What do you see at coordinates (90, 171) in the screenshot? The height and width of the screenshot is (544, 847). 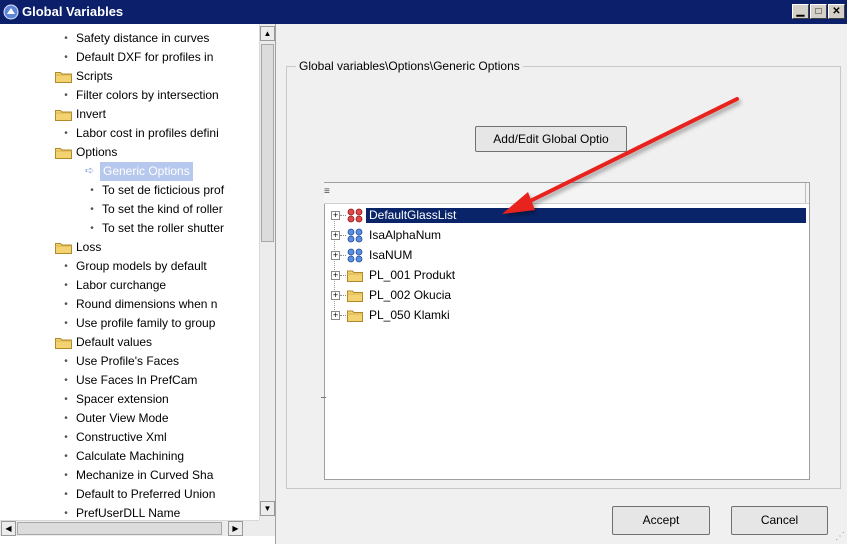 I see `arrow-right-icon: ➪` at bounding box center [90, 171].